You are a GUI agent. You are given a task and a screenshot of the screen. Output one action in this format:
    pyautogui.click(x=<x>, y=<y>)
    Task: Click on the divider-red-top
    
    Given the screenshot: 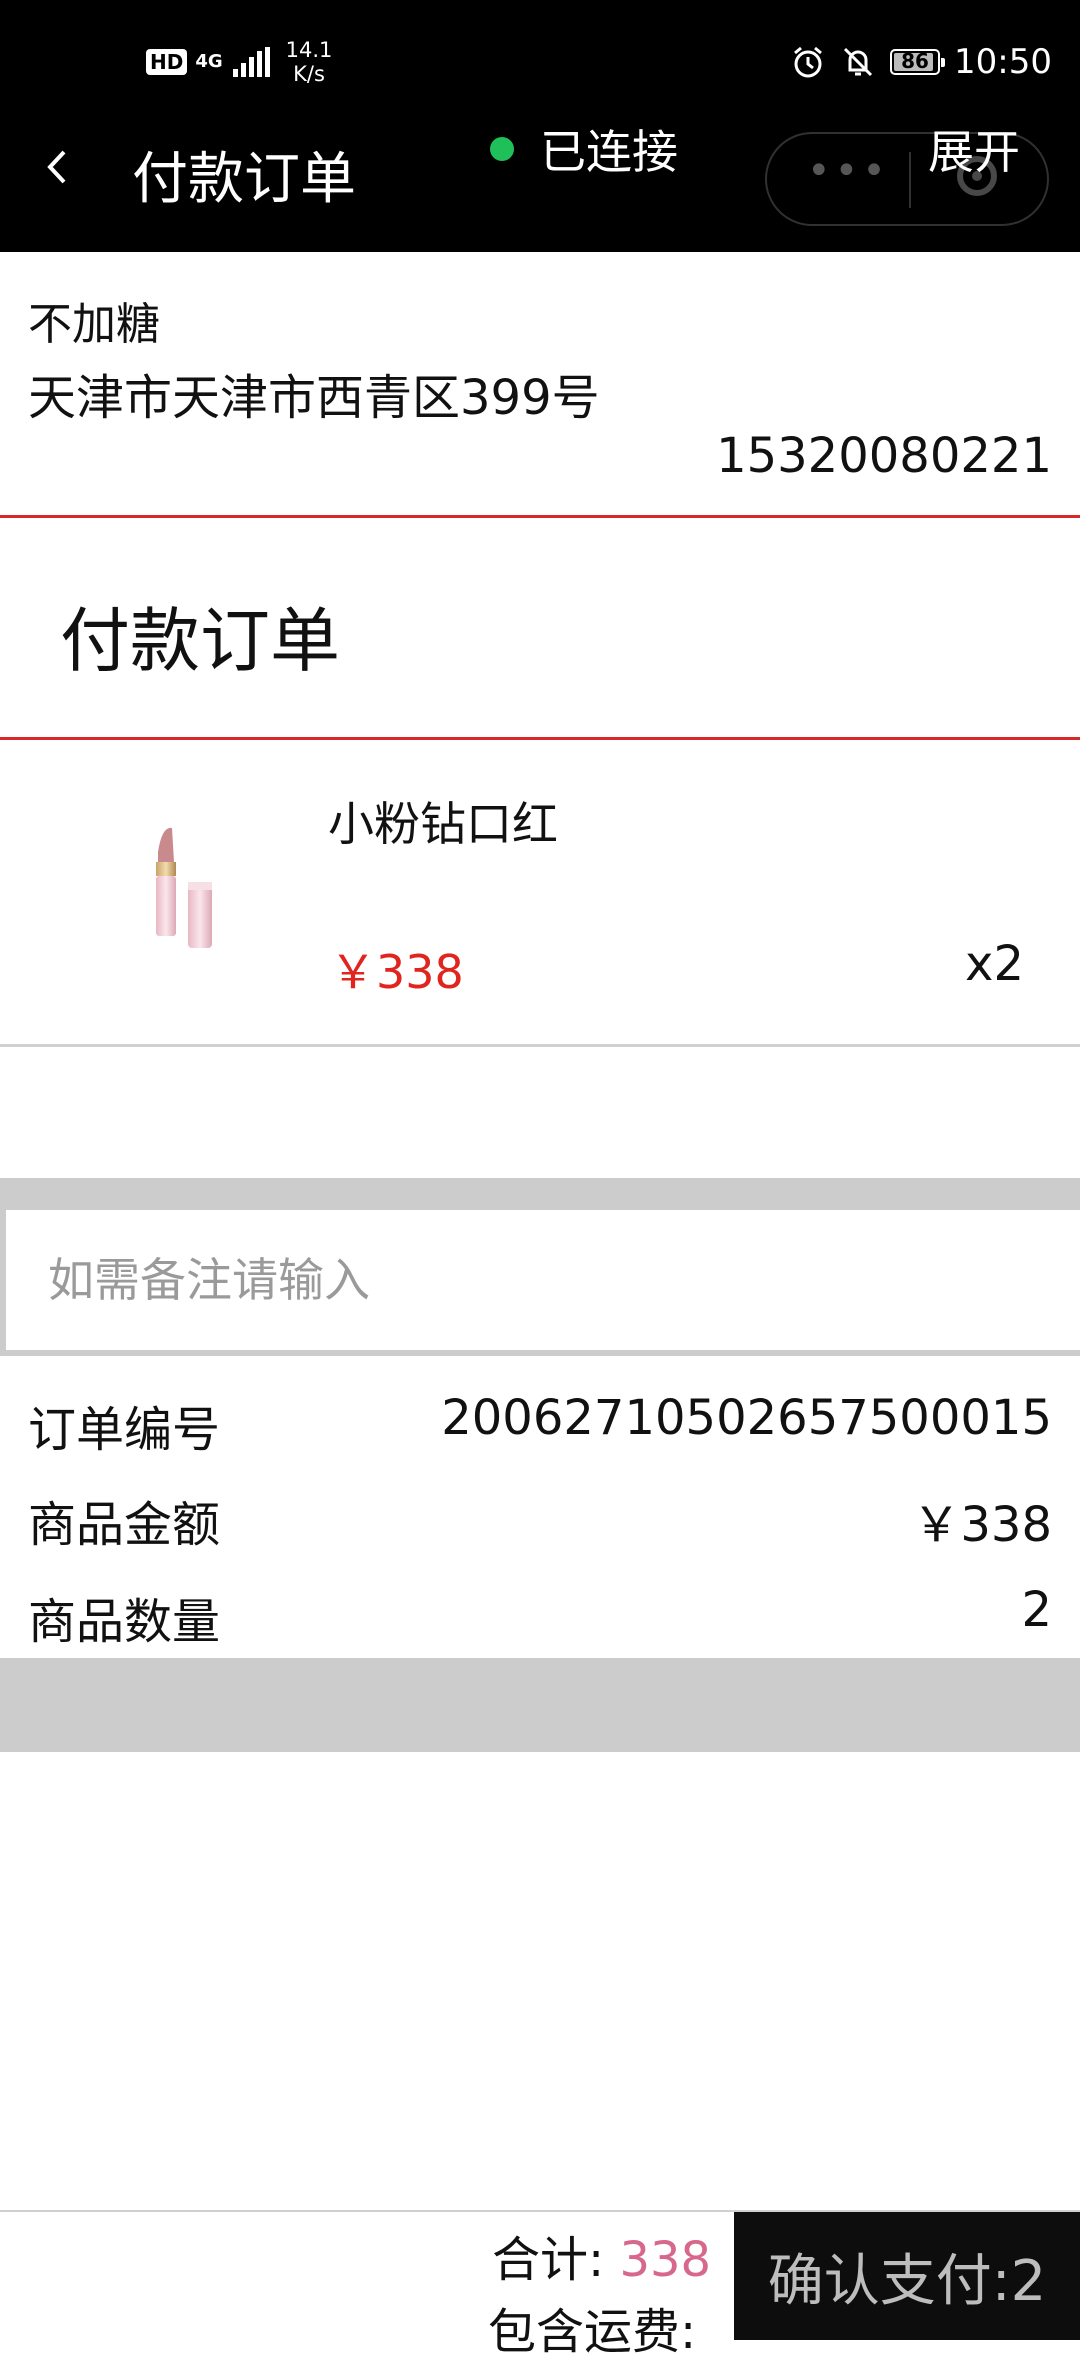 What is the action you would take?
    pyautogui.click(x=540, y=516)
    